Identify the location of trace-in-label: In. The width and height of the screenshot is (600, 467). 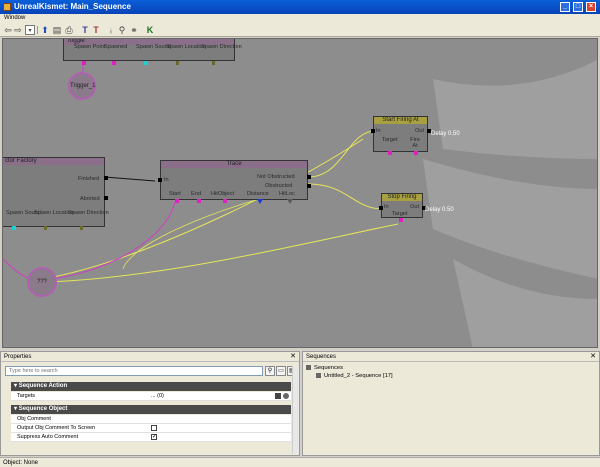
(166, 180).